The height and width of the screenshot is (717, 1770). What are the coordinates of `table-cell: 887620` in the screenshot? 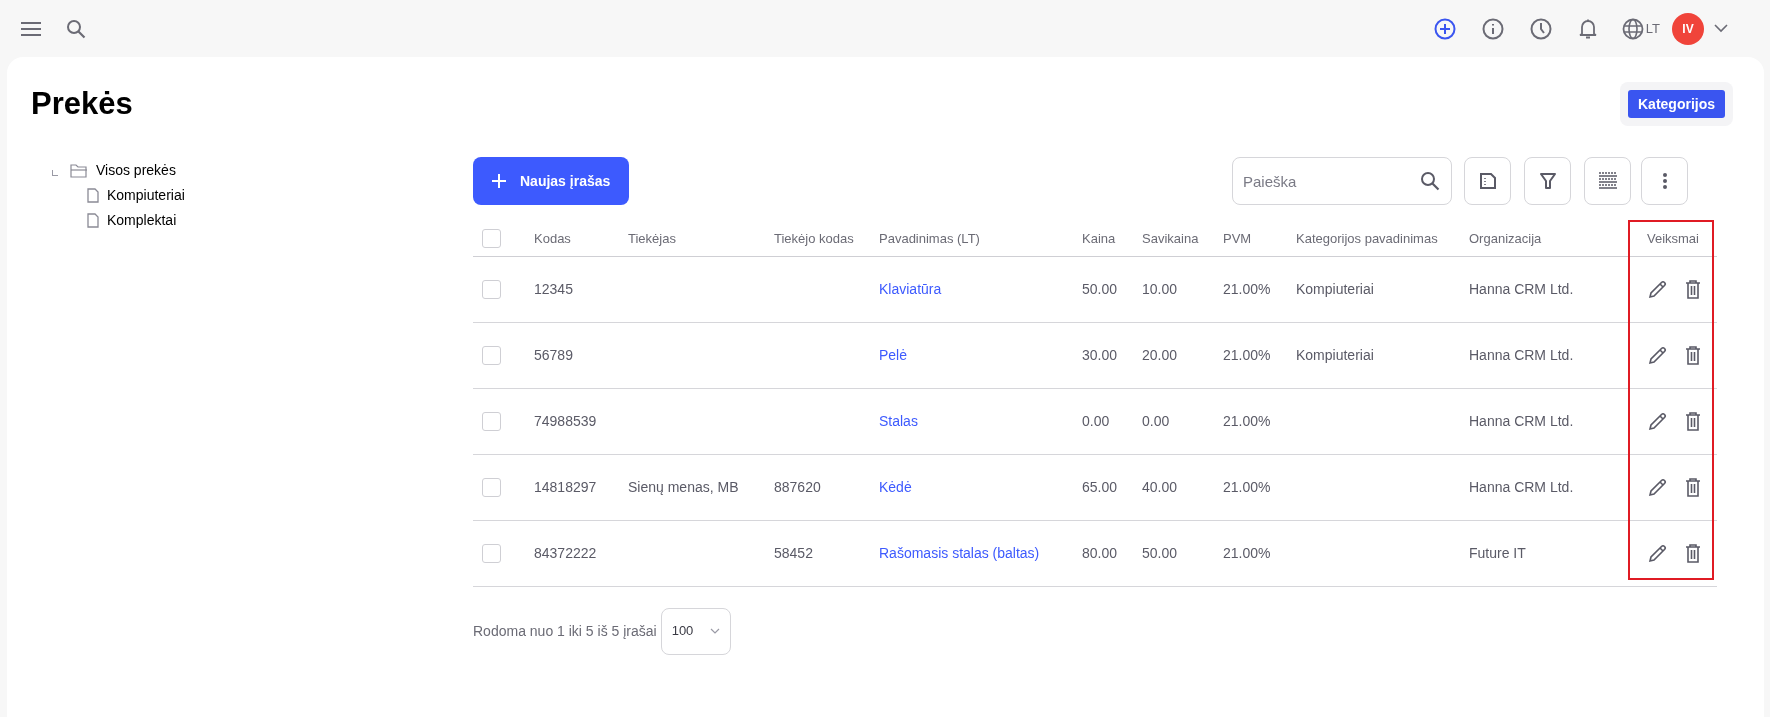 It's located at (797, 487).